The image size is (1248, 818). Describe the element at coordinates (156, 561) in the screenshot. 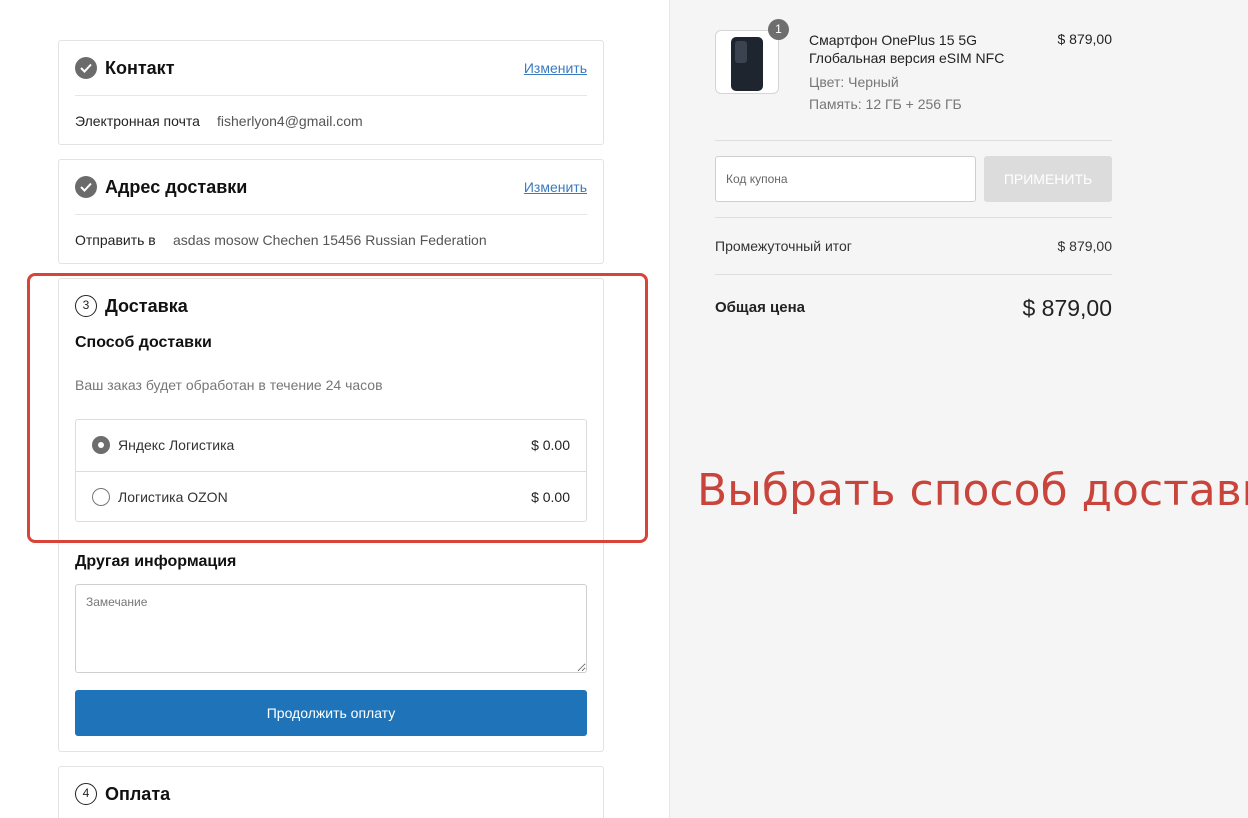

I see `other-info-title: Другая информация` at that location.